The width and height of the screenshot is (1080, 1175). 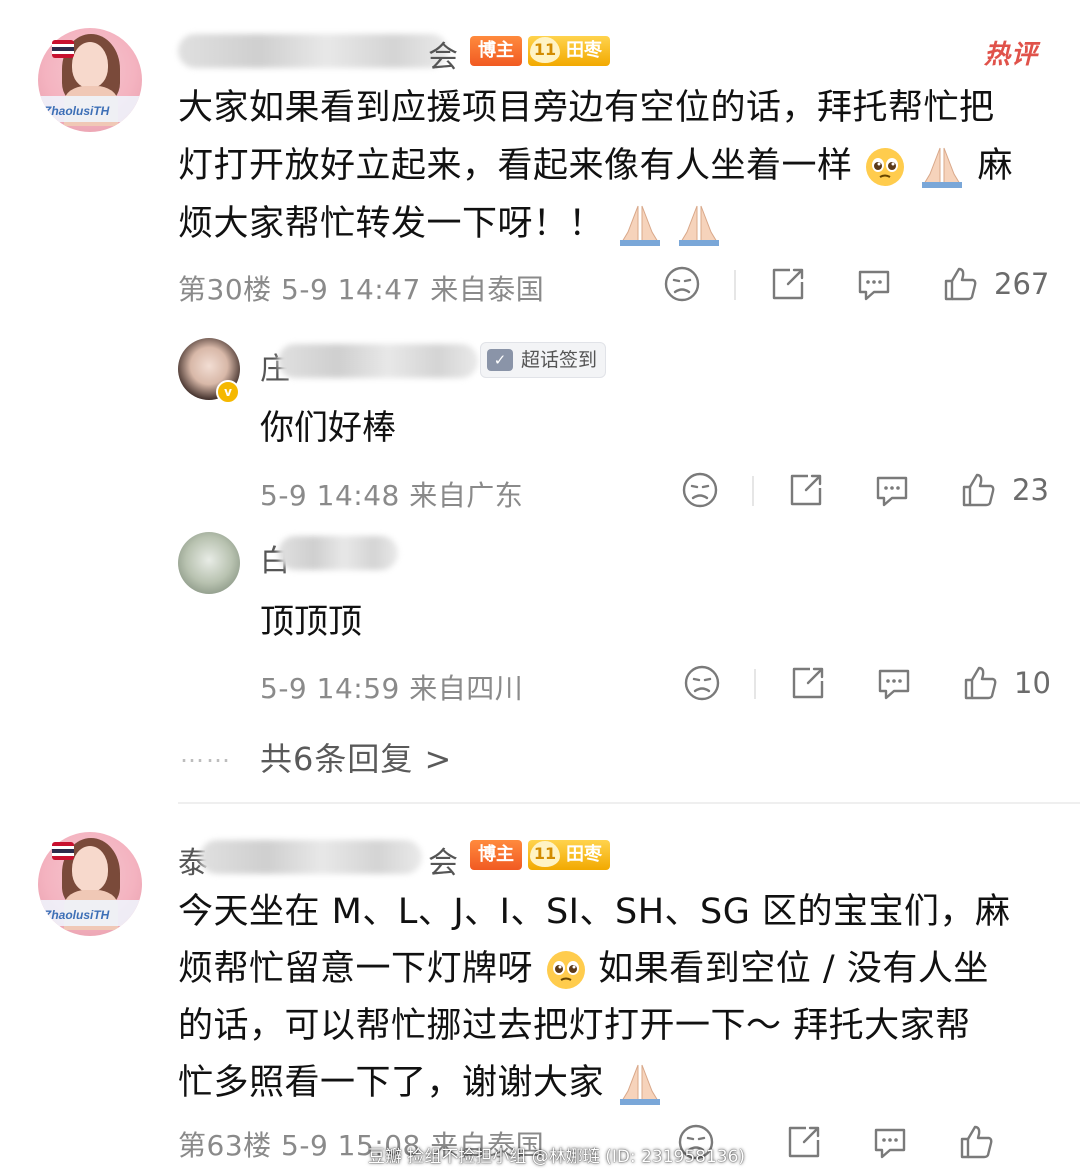 What do you see at coordinates (330, 688) in the screenshot?
I see `timestamp: 5-9 14:59` at bounding box center [330, 688].